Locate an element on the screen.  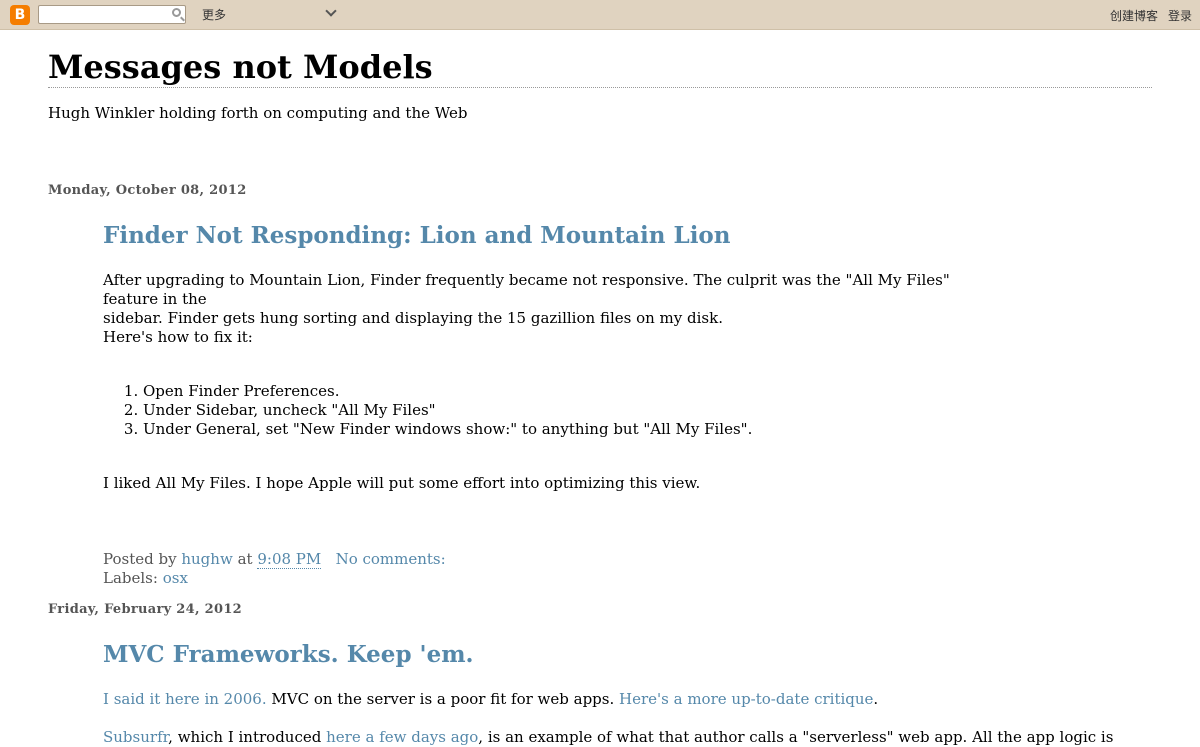
date-header: Monday, October 08, 2012 is located at coordinates (147, 190).